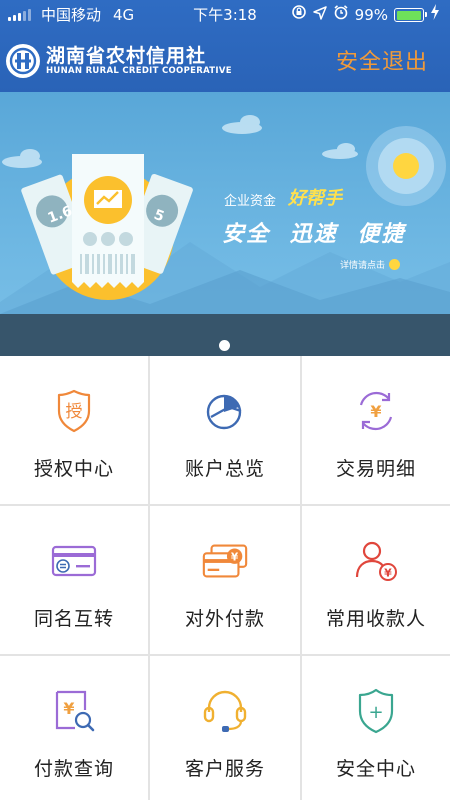 The height and width of the screenshot is (800, 450). I want to click on brand-name-en: HUNAN RURAL CREDIT COOPERATIVE, so click(139, 71).